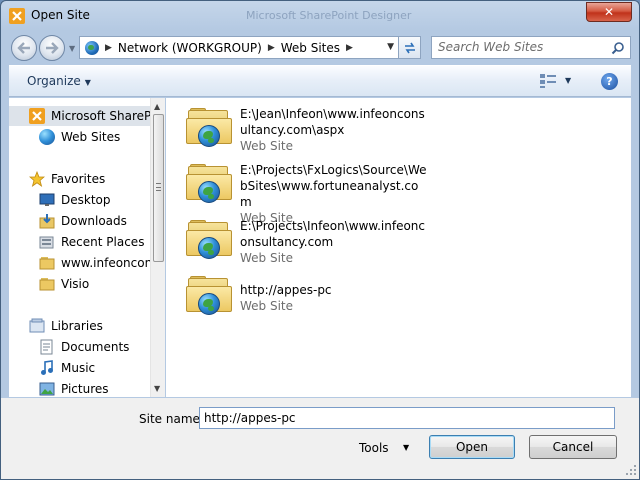  I want to click on sidebar-item-label: Microsoft SharePoint, so click(101, 116).